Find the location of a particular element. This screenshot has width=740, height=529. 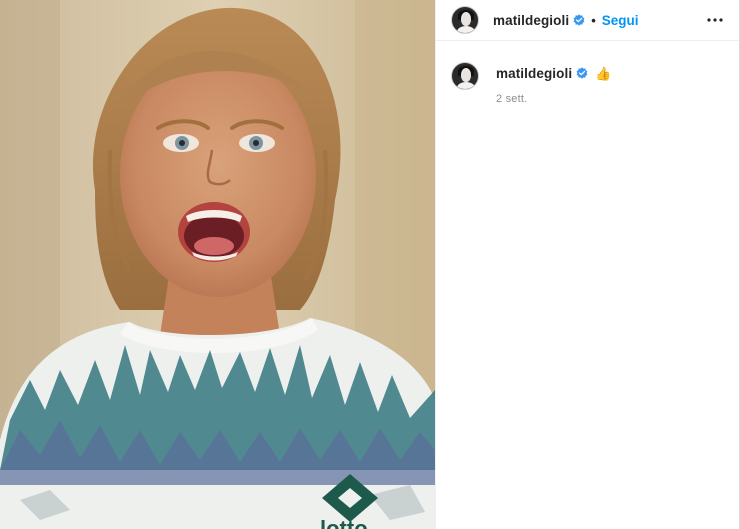

profile-avatar is located at coordinates (465, 20).